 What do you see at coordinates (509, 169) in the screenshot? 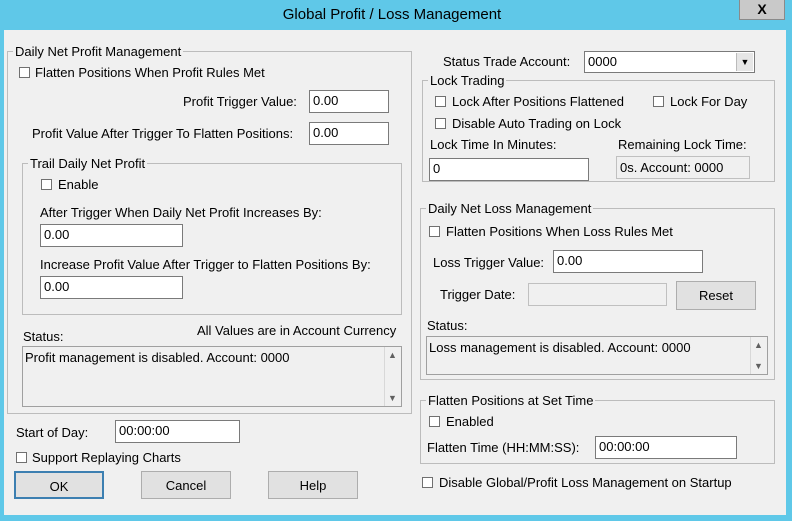
I see `lock-minutes-input: 0` at bounding box center [509, 169].